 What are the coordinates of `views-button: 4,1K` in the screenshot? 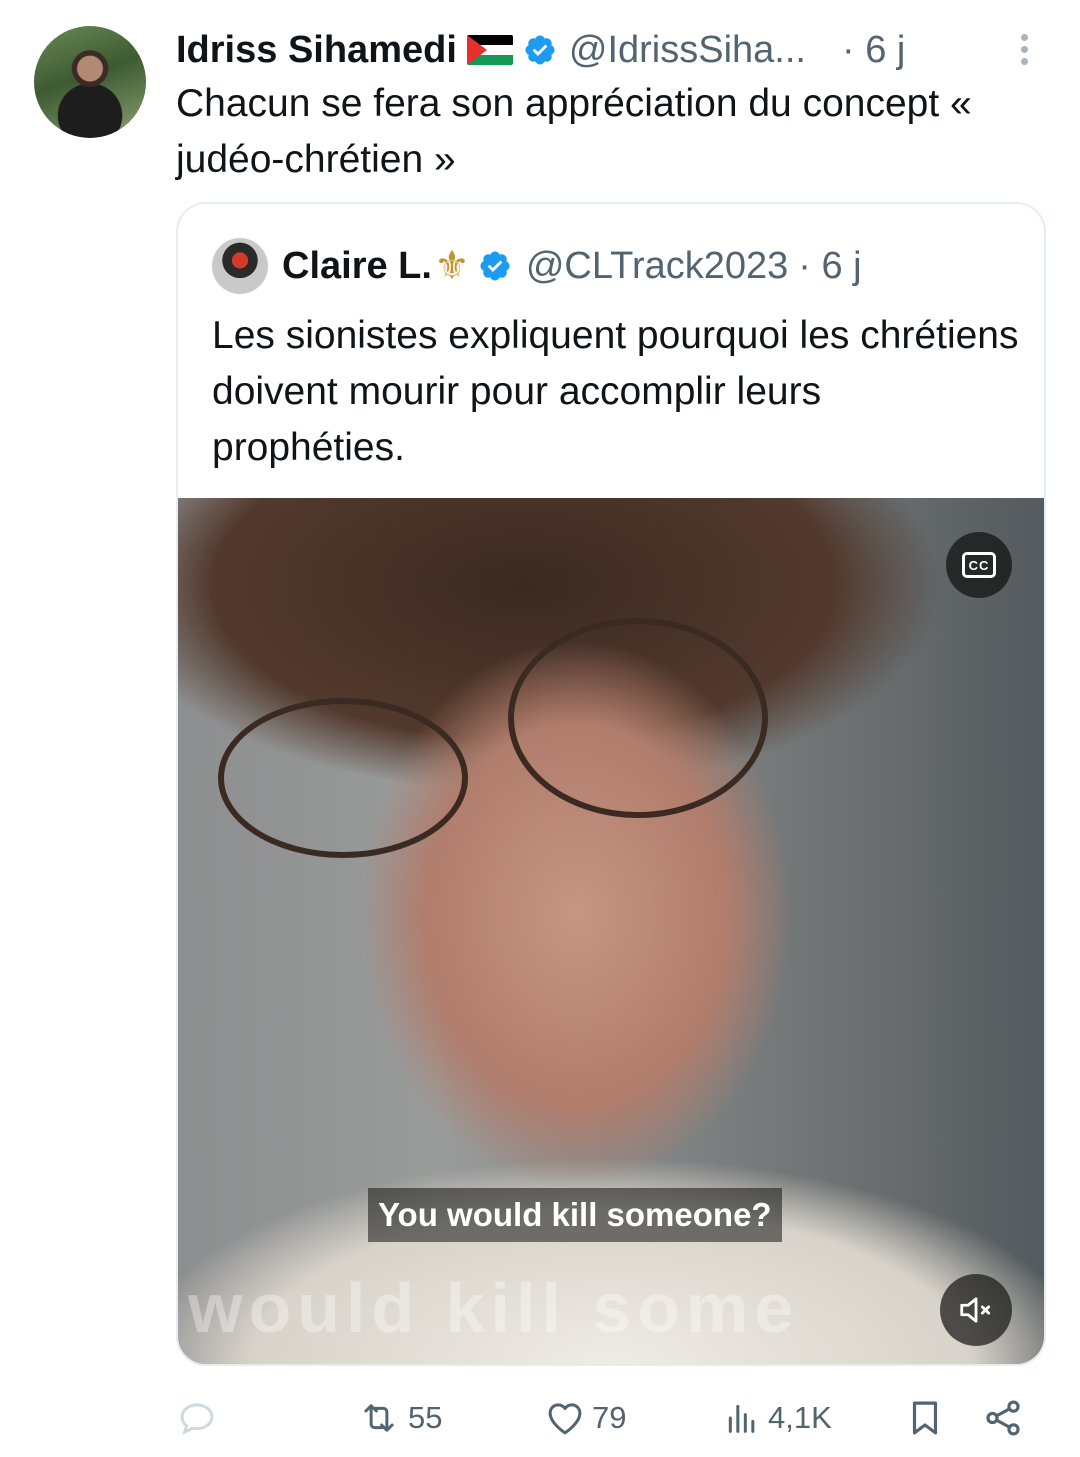 It's located at (777, 1418).